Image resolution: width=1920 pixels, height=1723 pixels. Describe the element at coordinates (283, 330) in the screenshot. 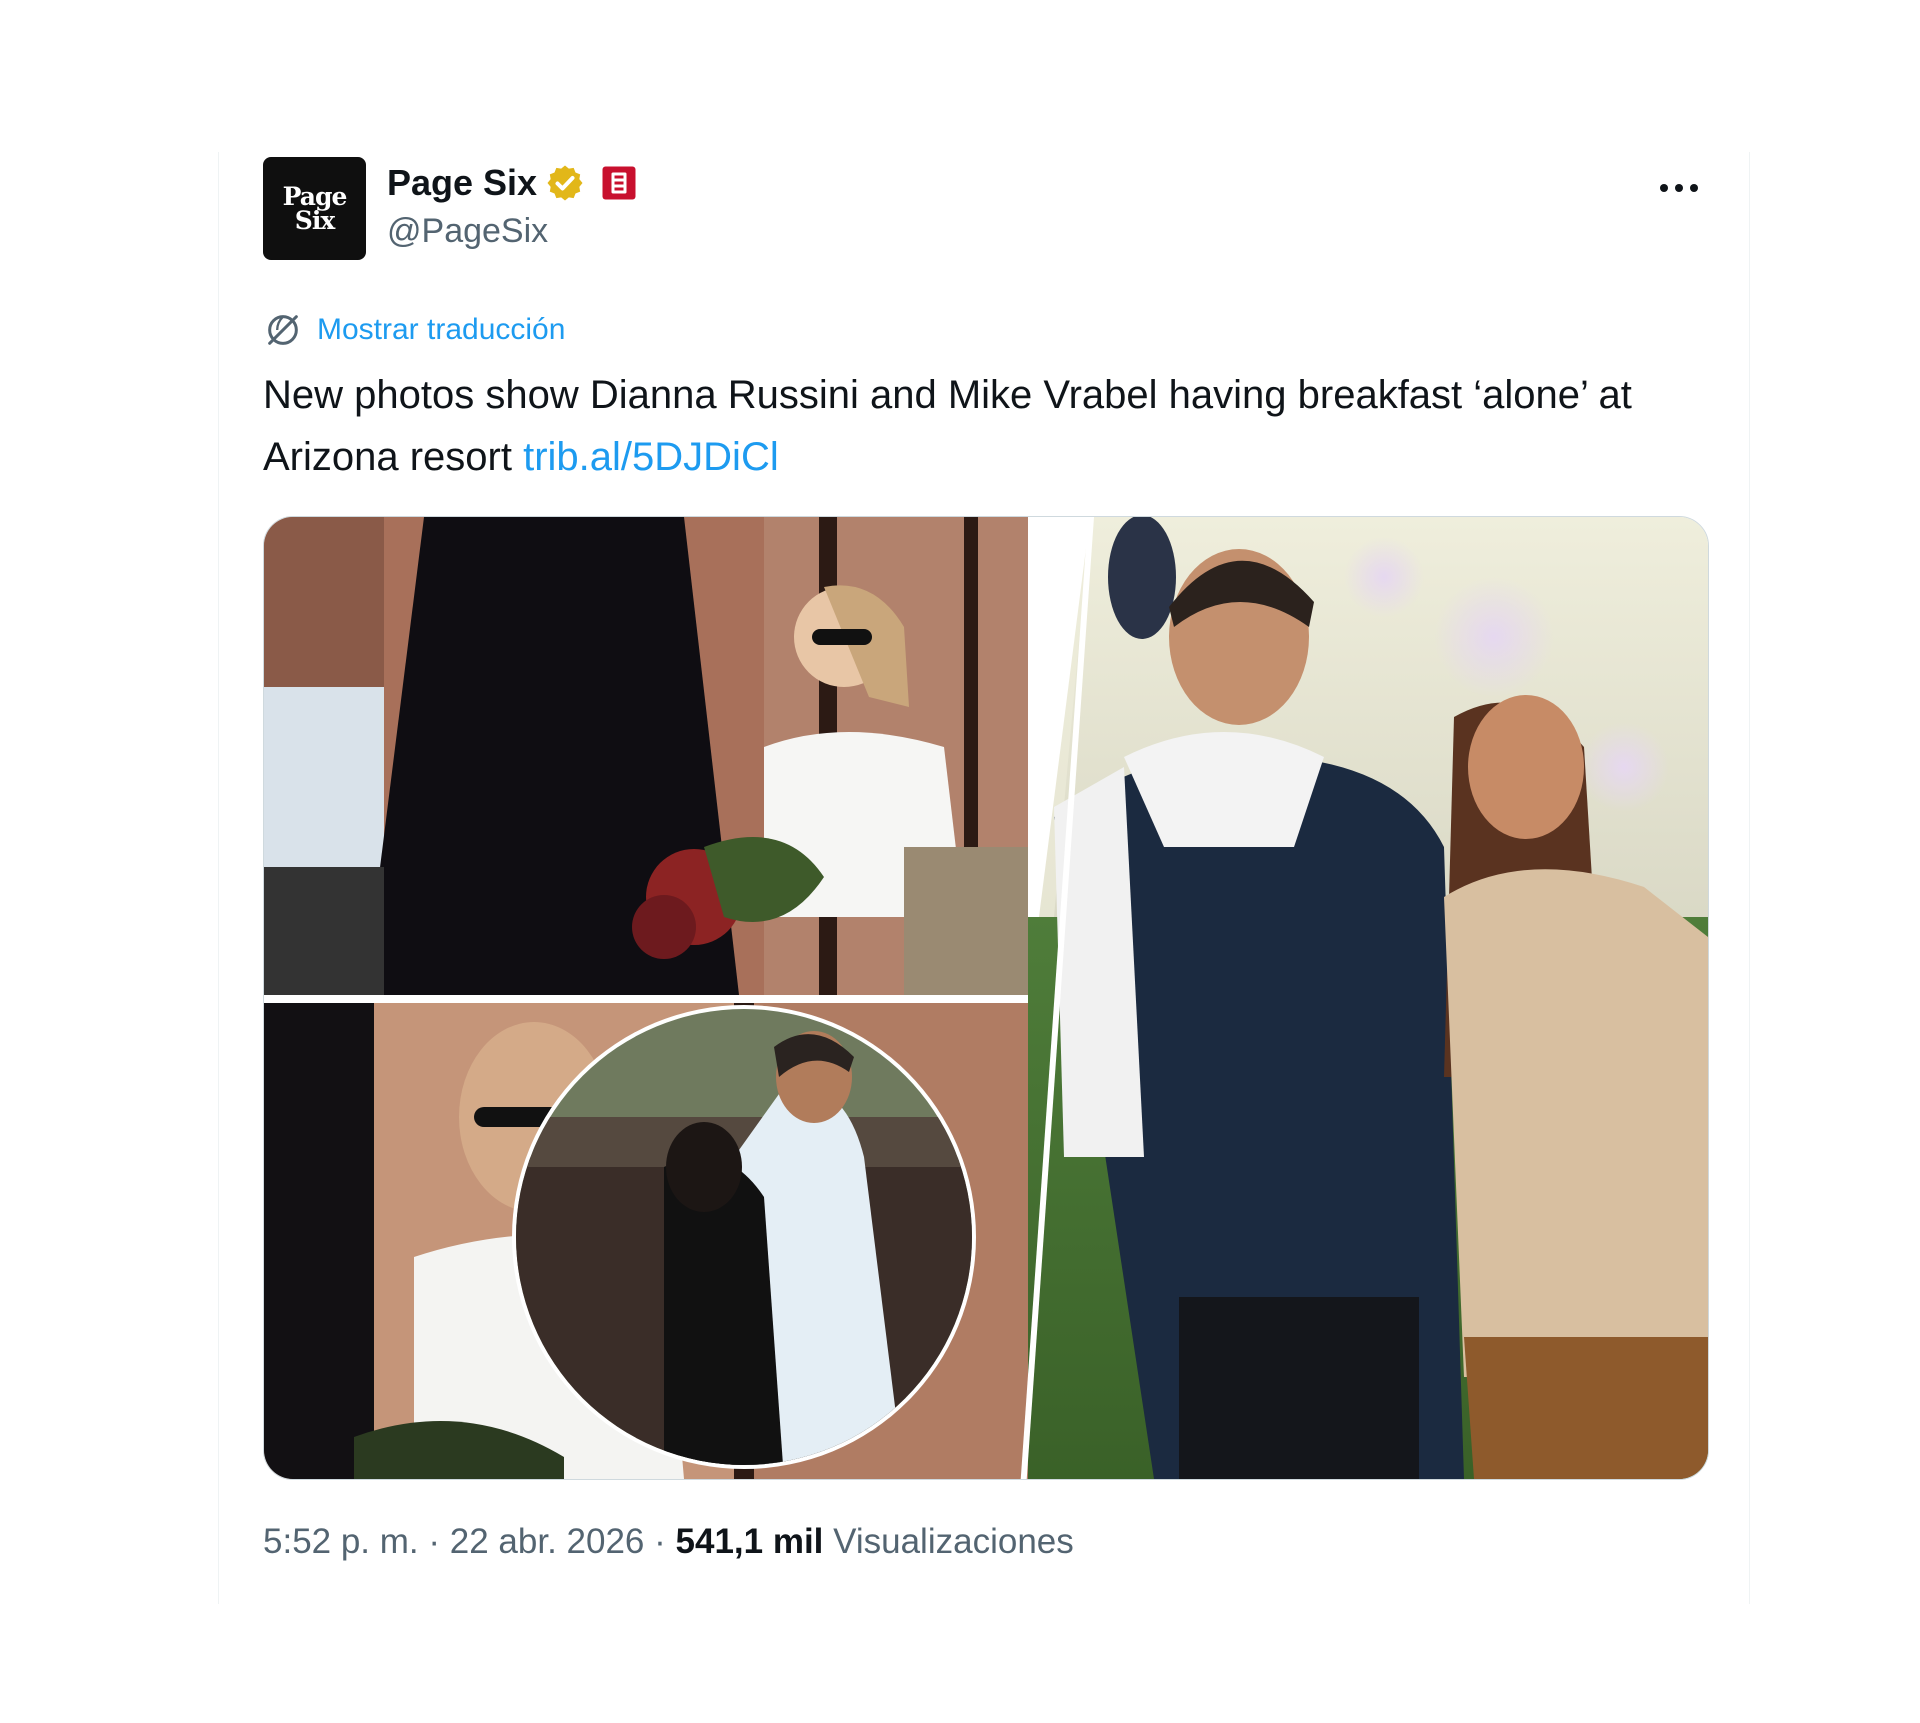

I see `globe-icon` at that location.